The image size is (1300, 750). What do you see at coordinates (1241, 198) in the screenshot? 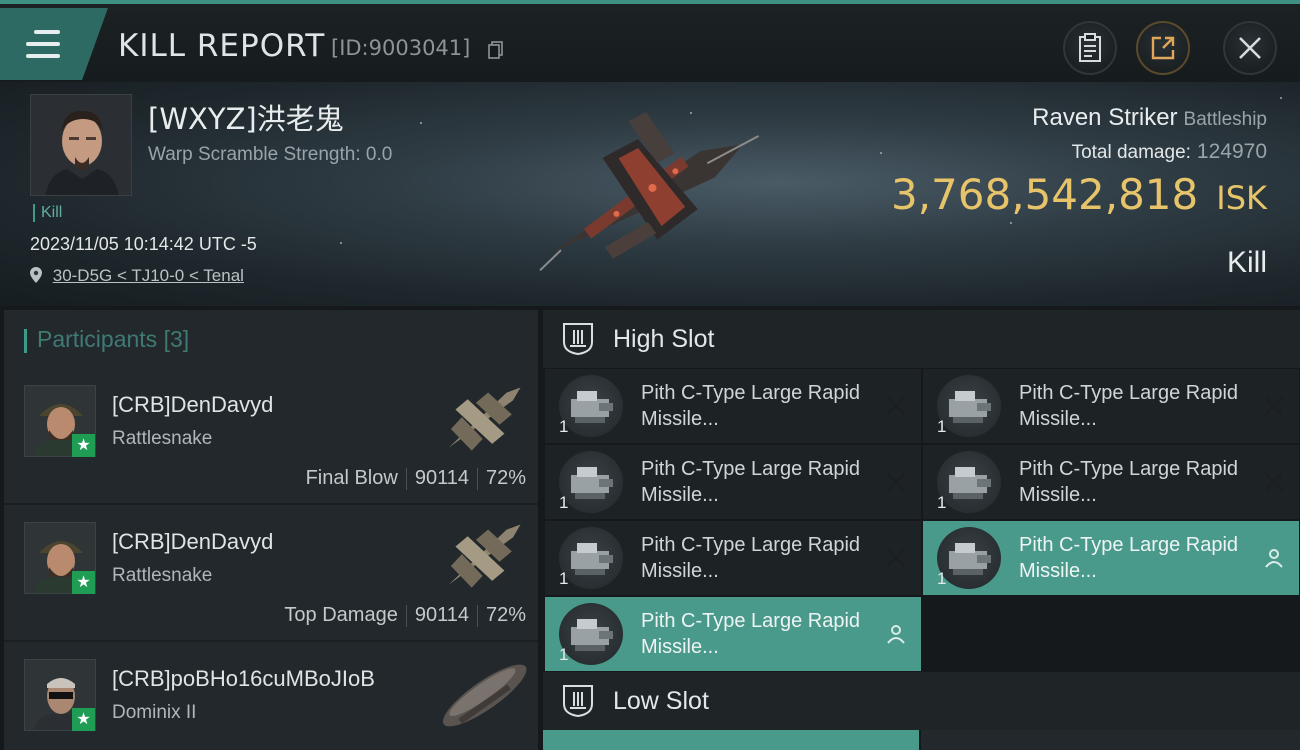
I see `isk-unit: ISK` at bounding box center [1241, 198].